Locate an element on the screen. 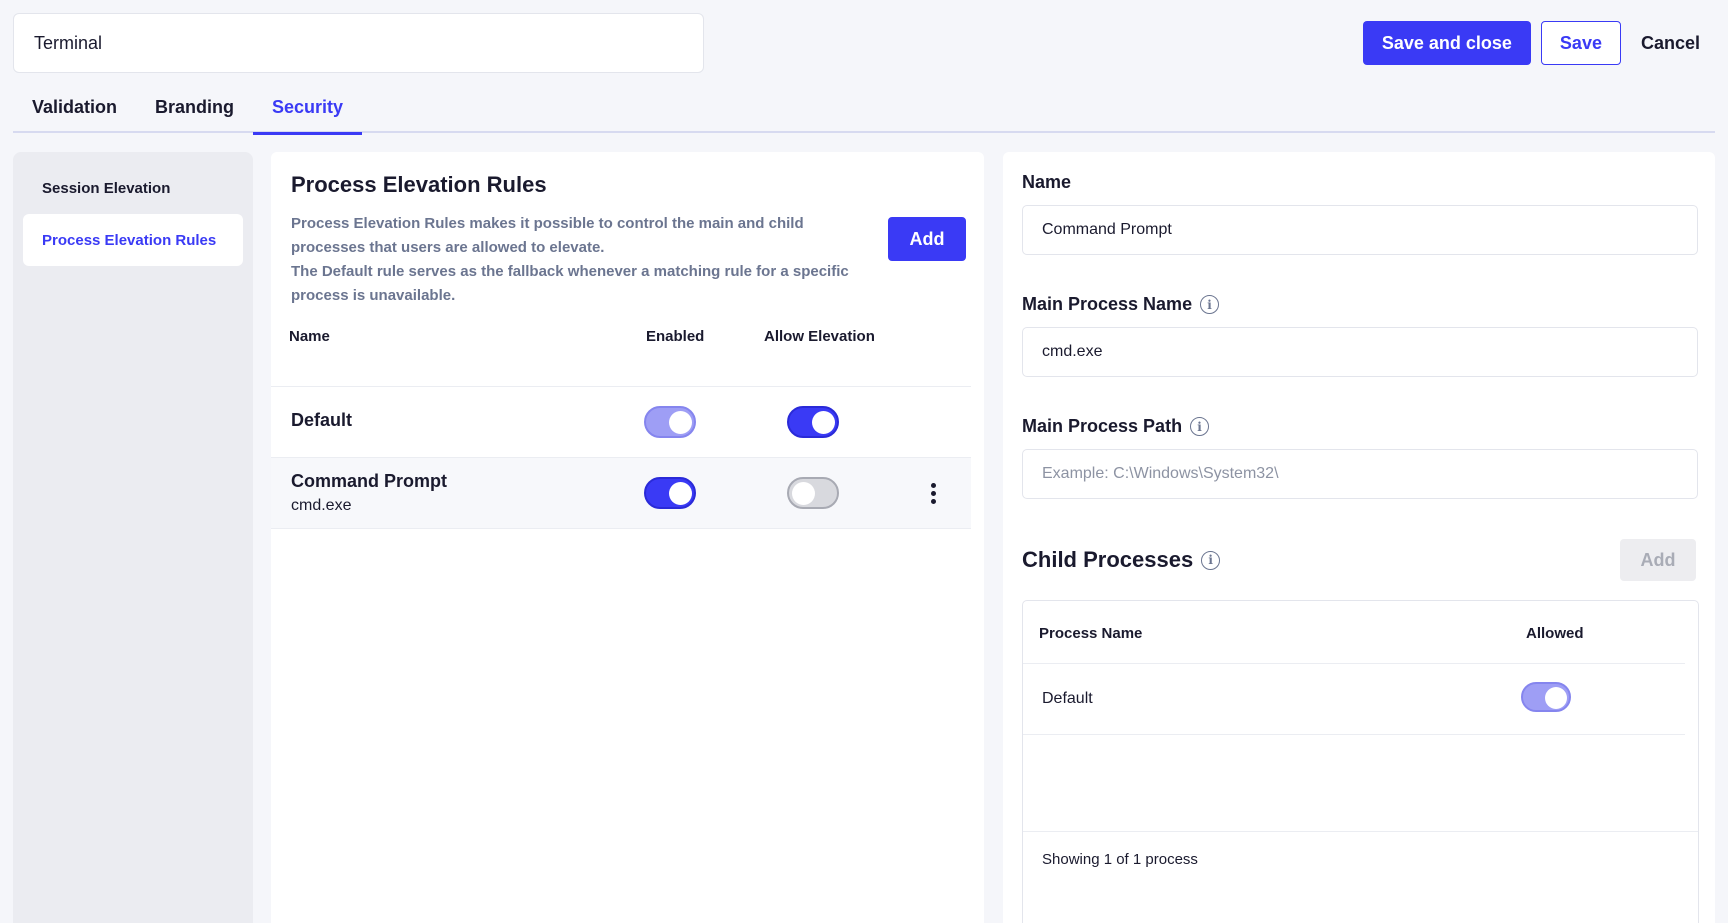 The image size is (1728, 923). top-actions: Save and close Save Cancel is located at coordinates (1541, 43).